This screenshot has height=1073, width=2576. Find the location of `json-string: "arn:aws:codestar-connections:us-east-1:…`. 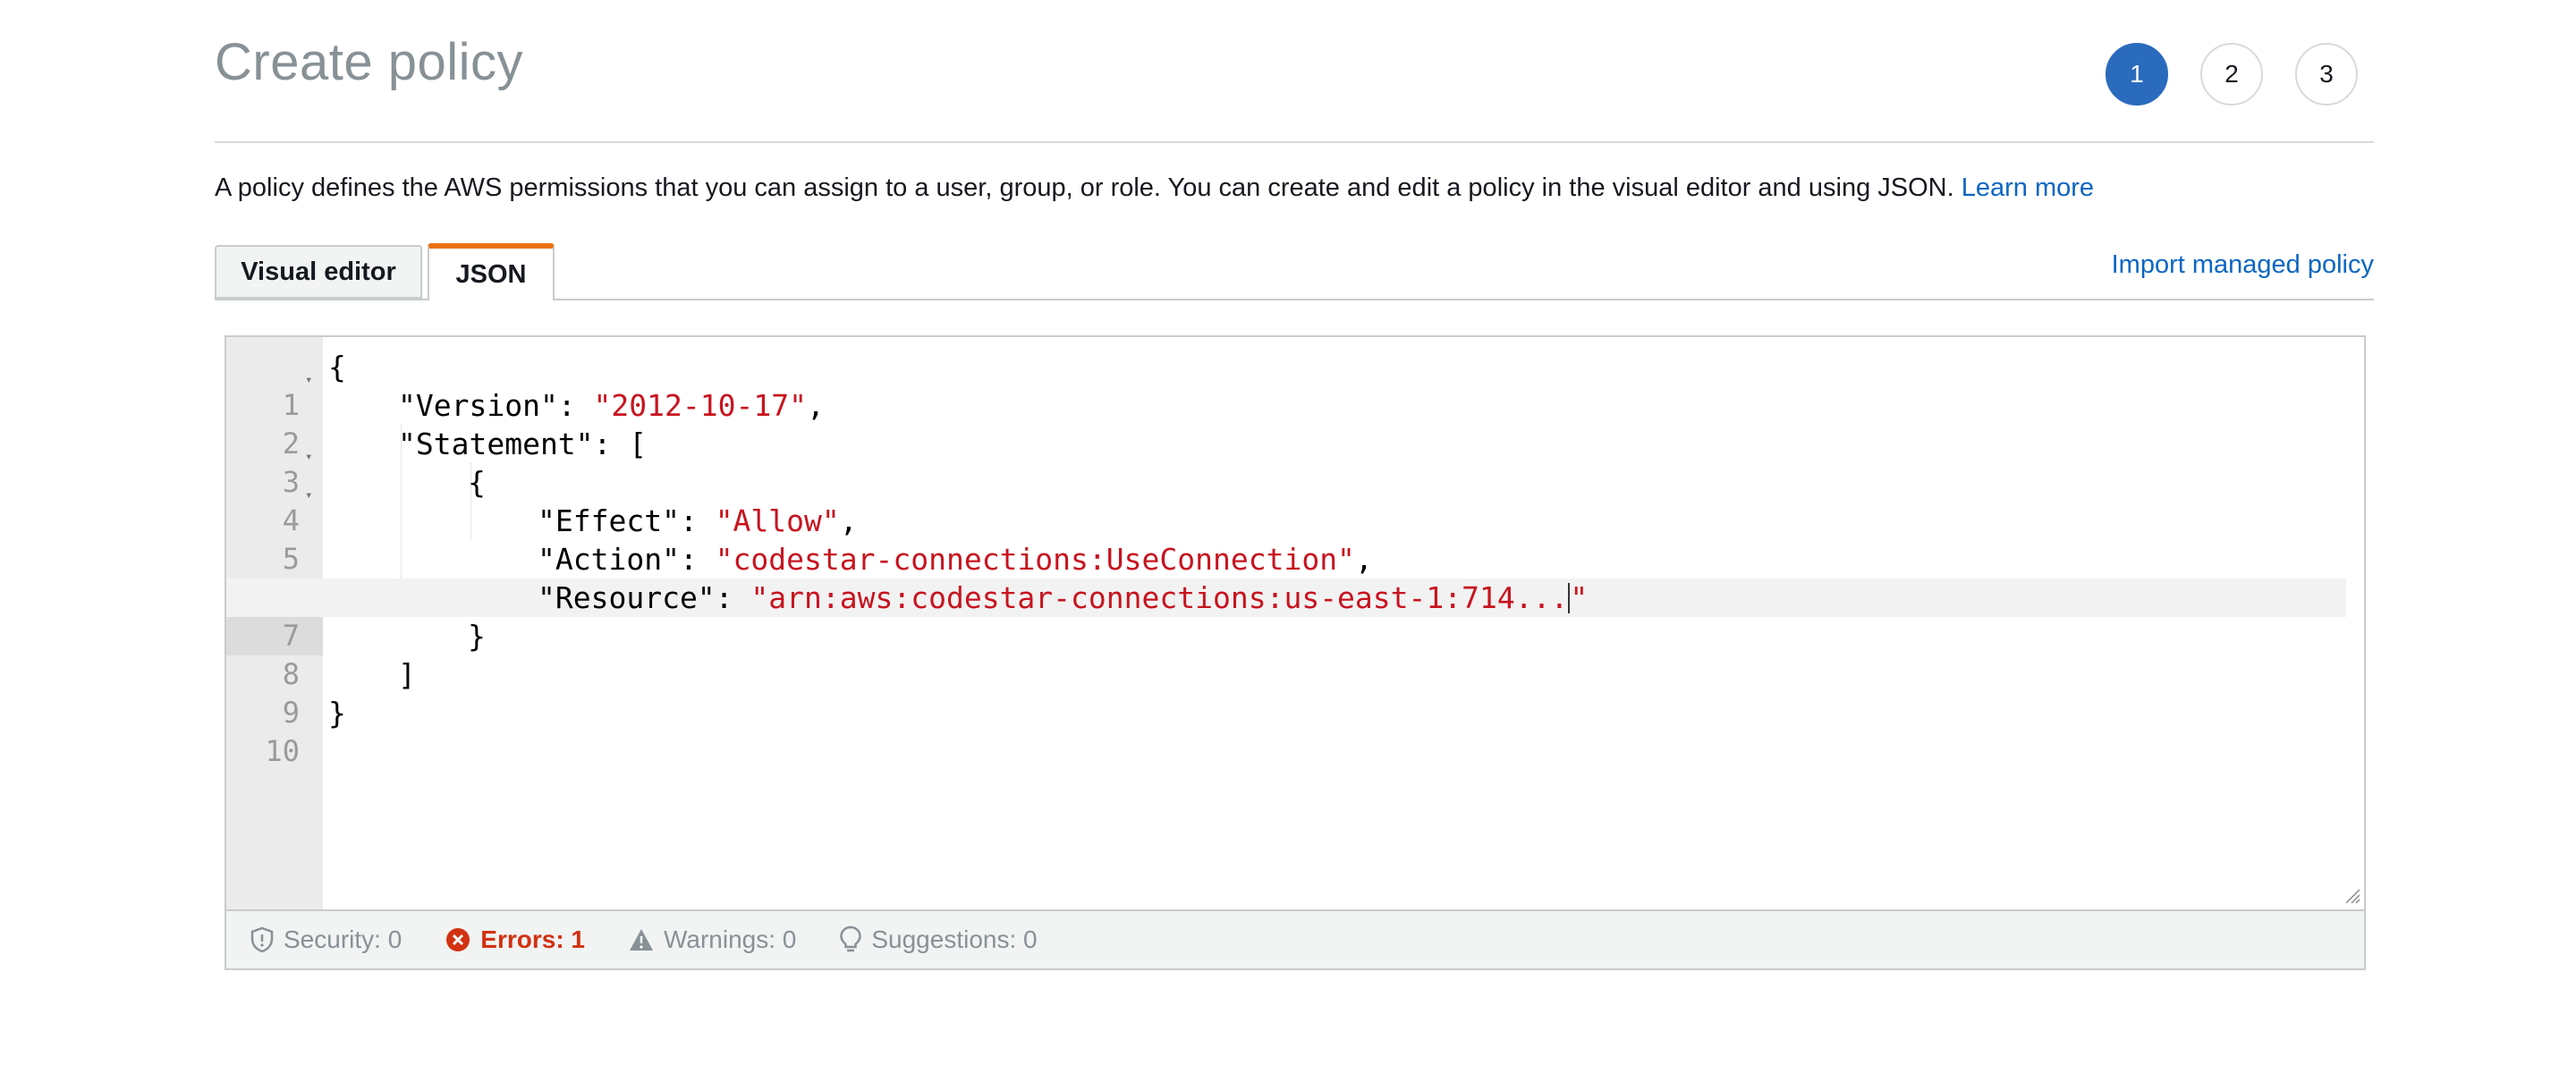

json-string: "arn:aws:codestar-connections:us-east-1:… is located at coordinates (1159, 597).